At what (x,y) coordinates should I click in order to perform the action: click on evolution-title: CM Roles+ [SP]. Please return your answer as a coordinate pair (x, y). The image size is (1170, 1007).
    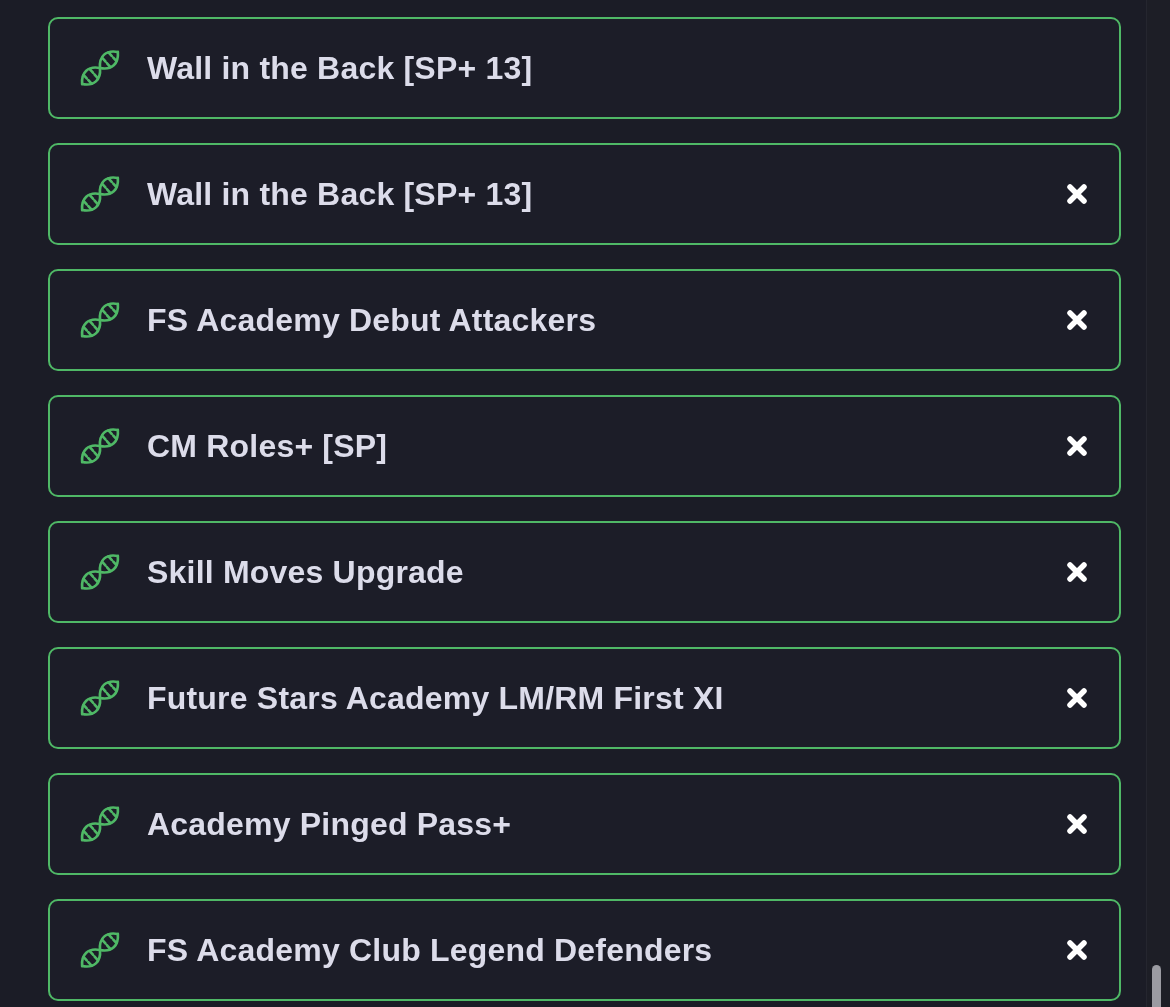
    Looking at the image, I should click on (268, 446).